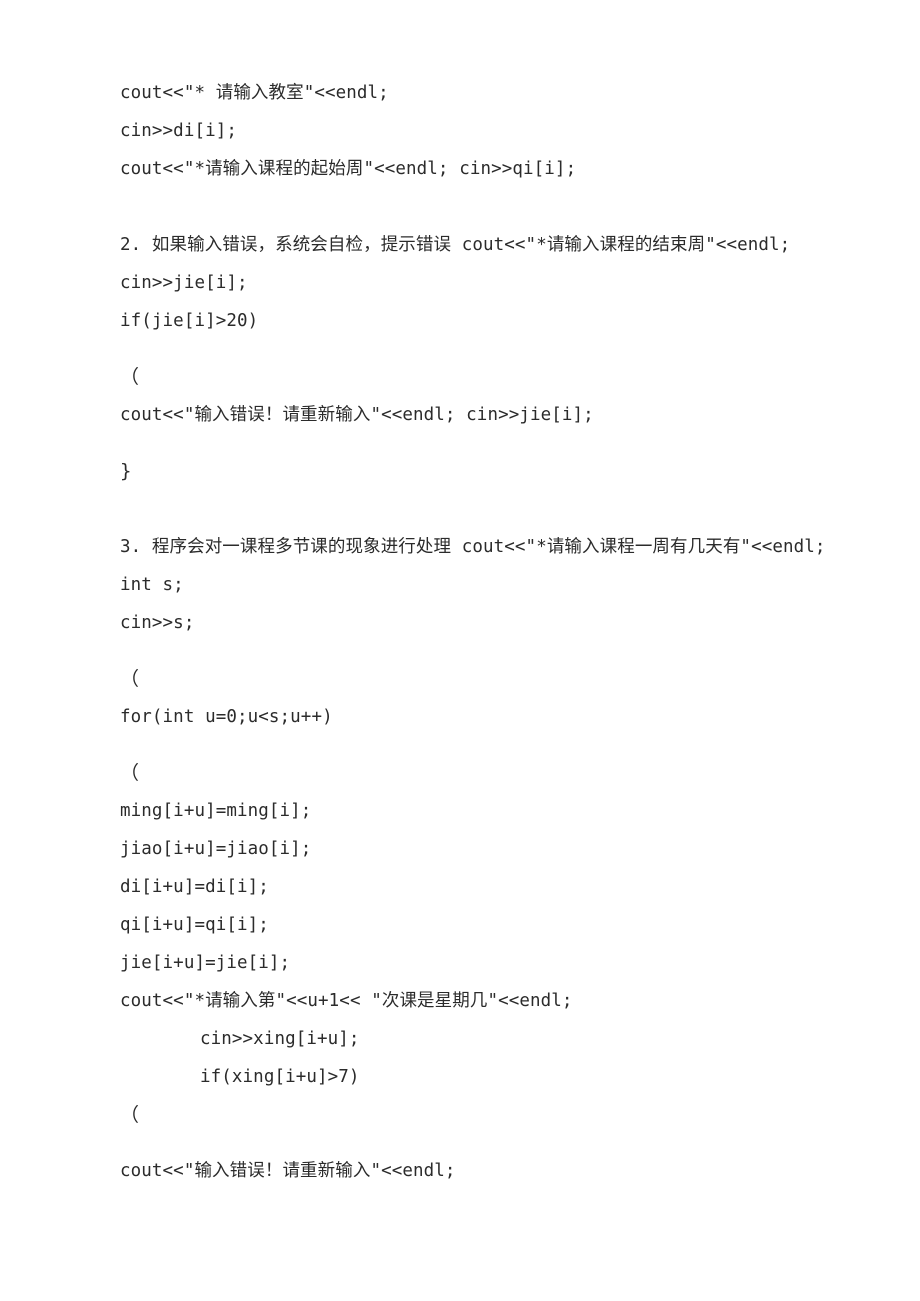 This screenshot has height=1301, width=920. Describe the element at coordinates (254, 93) in the screenshot. I see `code-line: cout<<"* 请输入教室"<<endl;` at that location.